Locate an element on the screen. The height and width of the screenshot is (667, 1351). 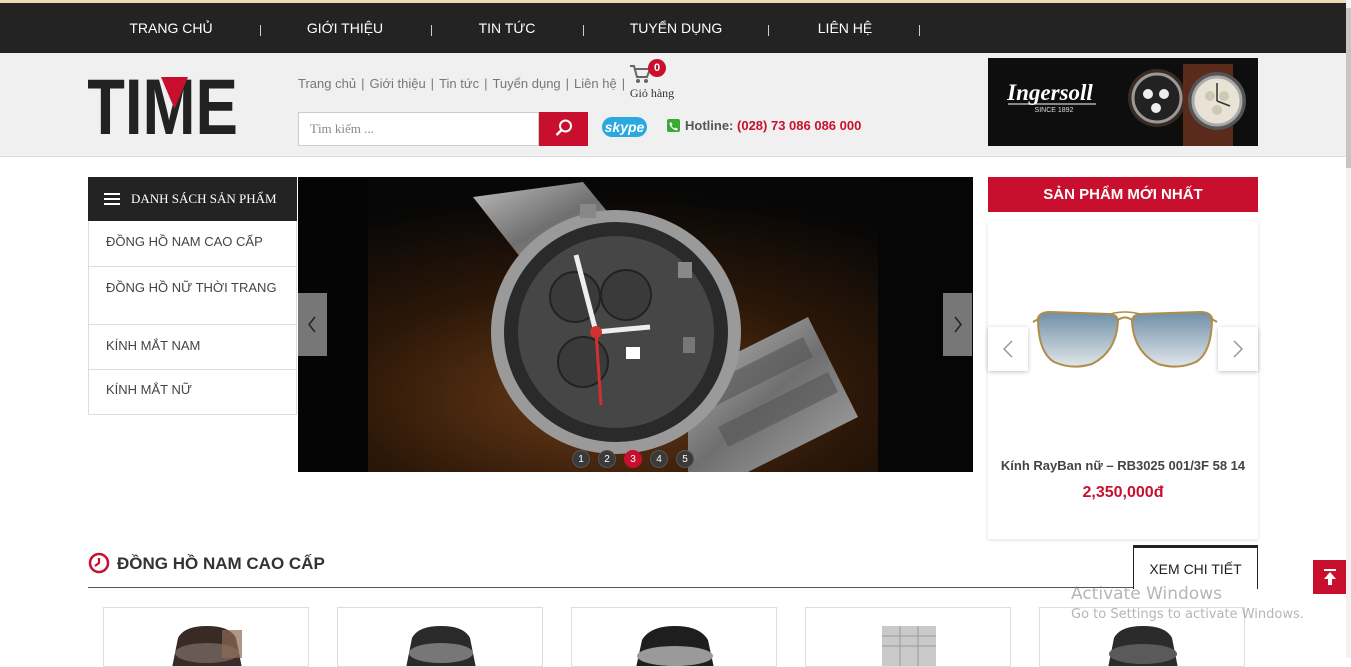
skype-icon: skype is located at coordinates (624, 127).